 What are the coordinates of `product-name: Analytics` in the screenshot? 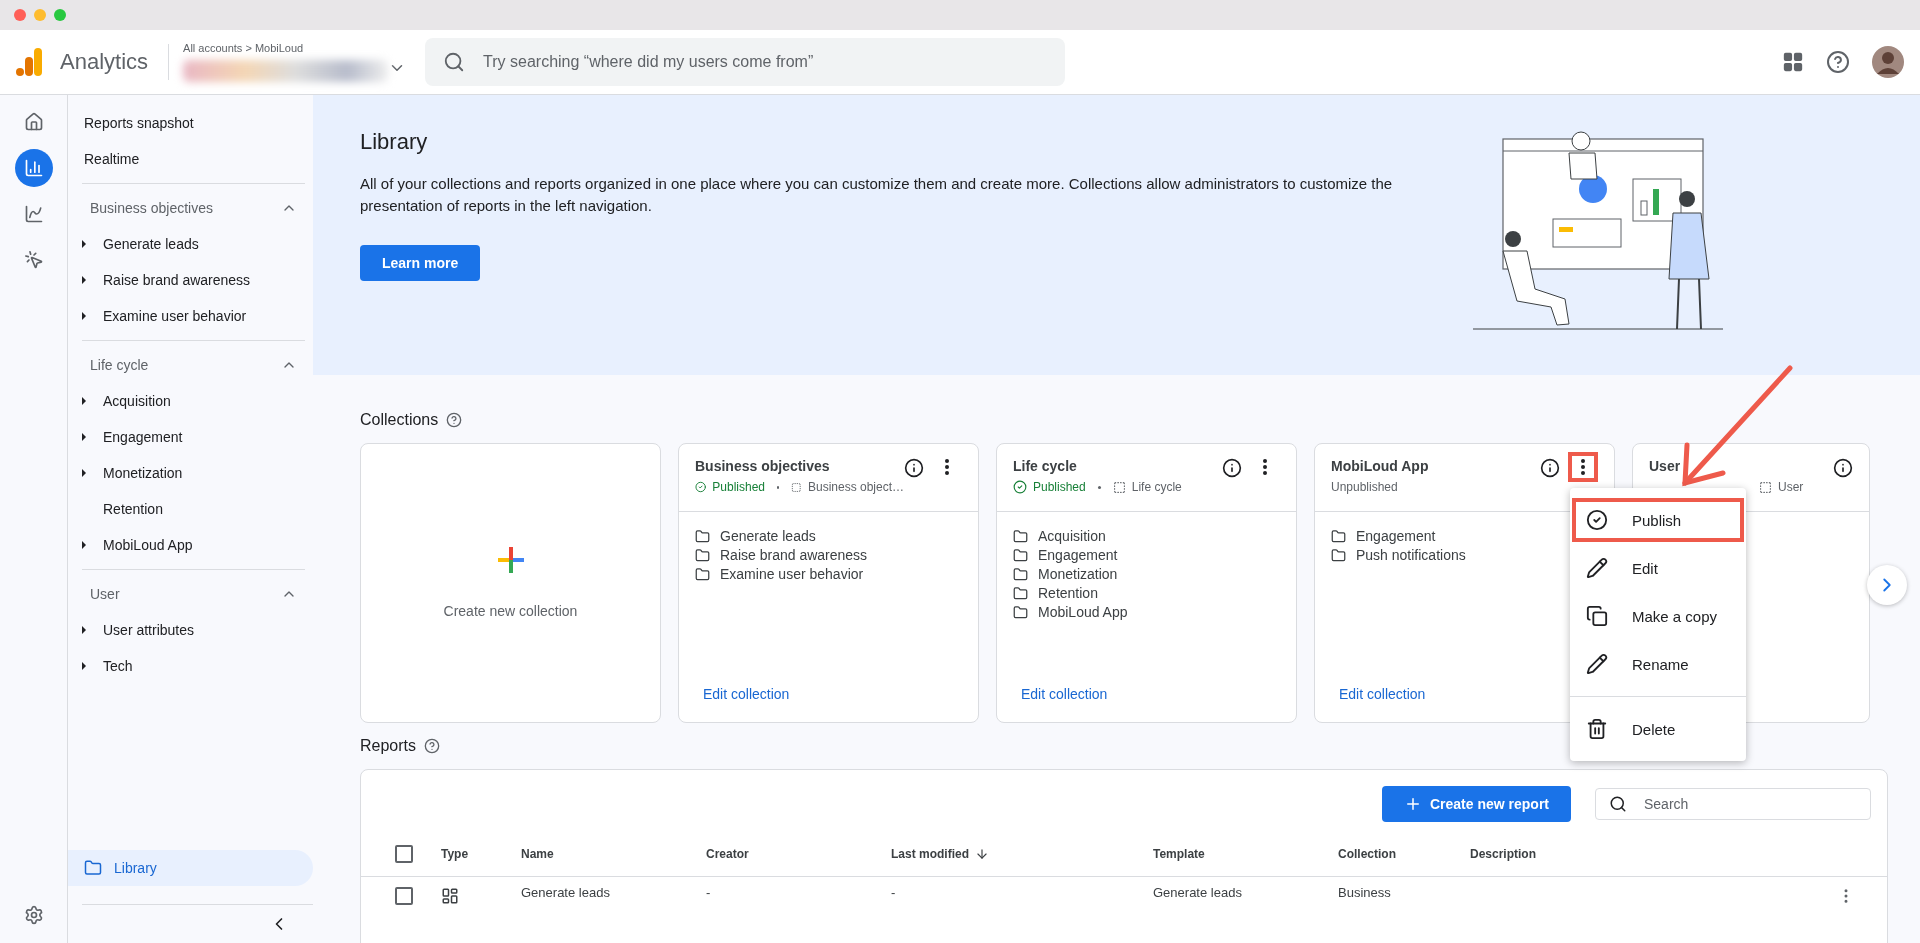 It's located at (104, 62).